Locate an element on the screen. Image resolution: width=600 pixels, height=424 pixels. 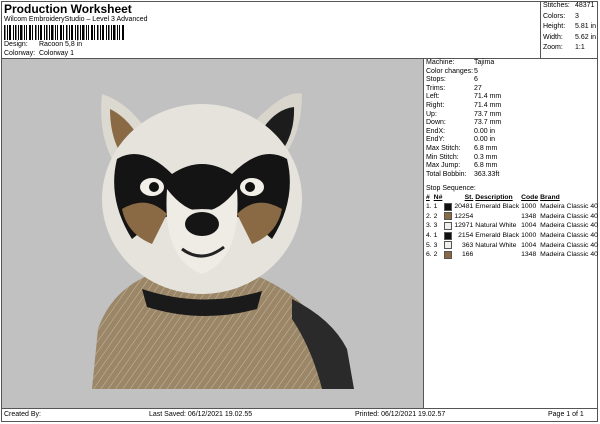
stat-label: Width: is located at coordinates (553, 37).